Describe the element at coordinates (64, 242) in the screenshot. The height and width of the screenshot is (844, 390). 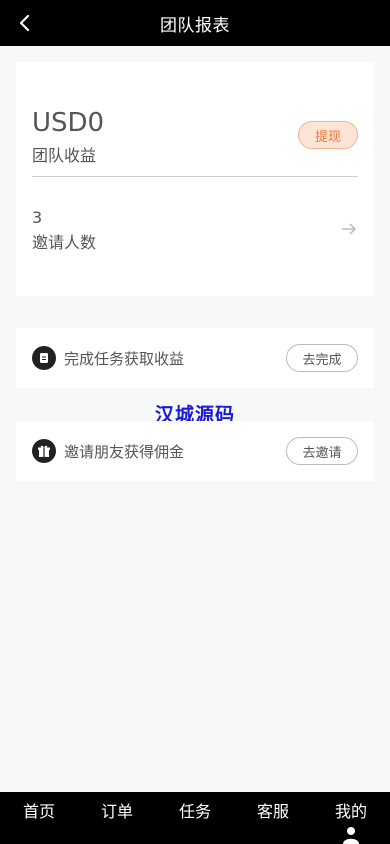
I see `invite-count-label: 邀请人数` at that location.